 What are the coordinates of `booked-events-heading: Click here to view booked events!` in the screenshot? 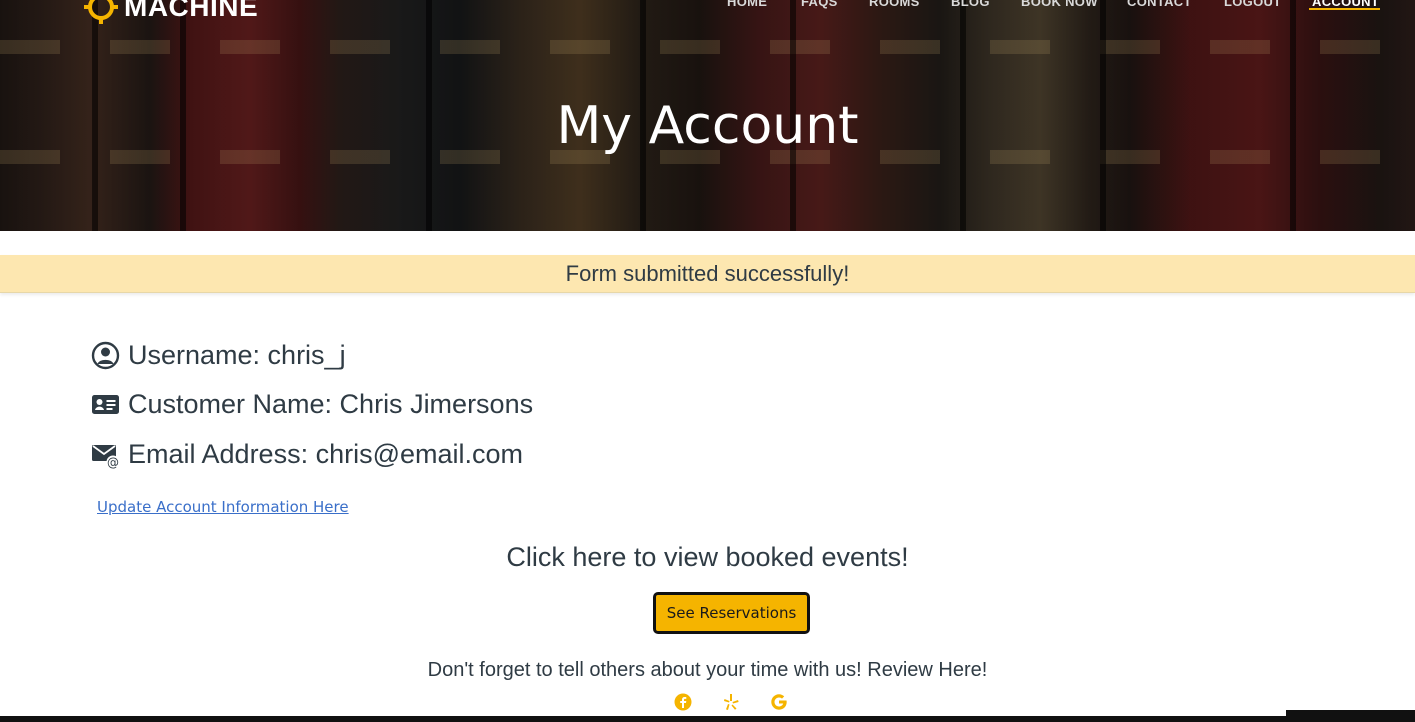 It's located at (707, 557).